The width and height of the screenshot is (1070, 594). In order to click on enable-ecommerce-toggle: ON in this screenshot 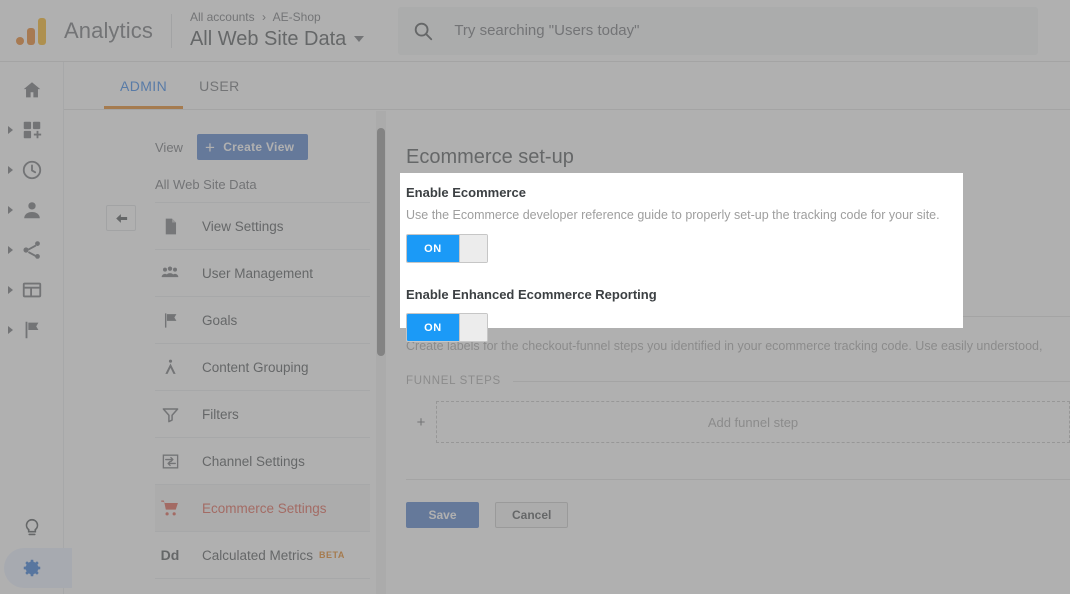, I will do `click(447, 248)`.